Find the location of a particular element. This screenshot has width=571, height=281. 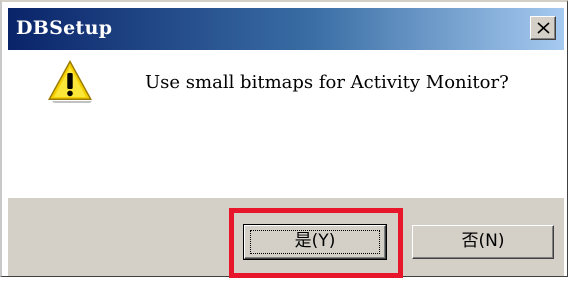

yes-button: 是(Y) is located at coordinates (315, 242).